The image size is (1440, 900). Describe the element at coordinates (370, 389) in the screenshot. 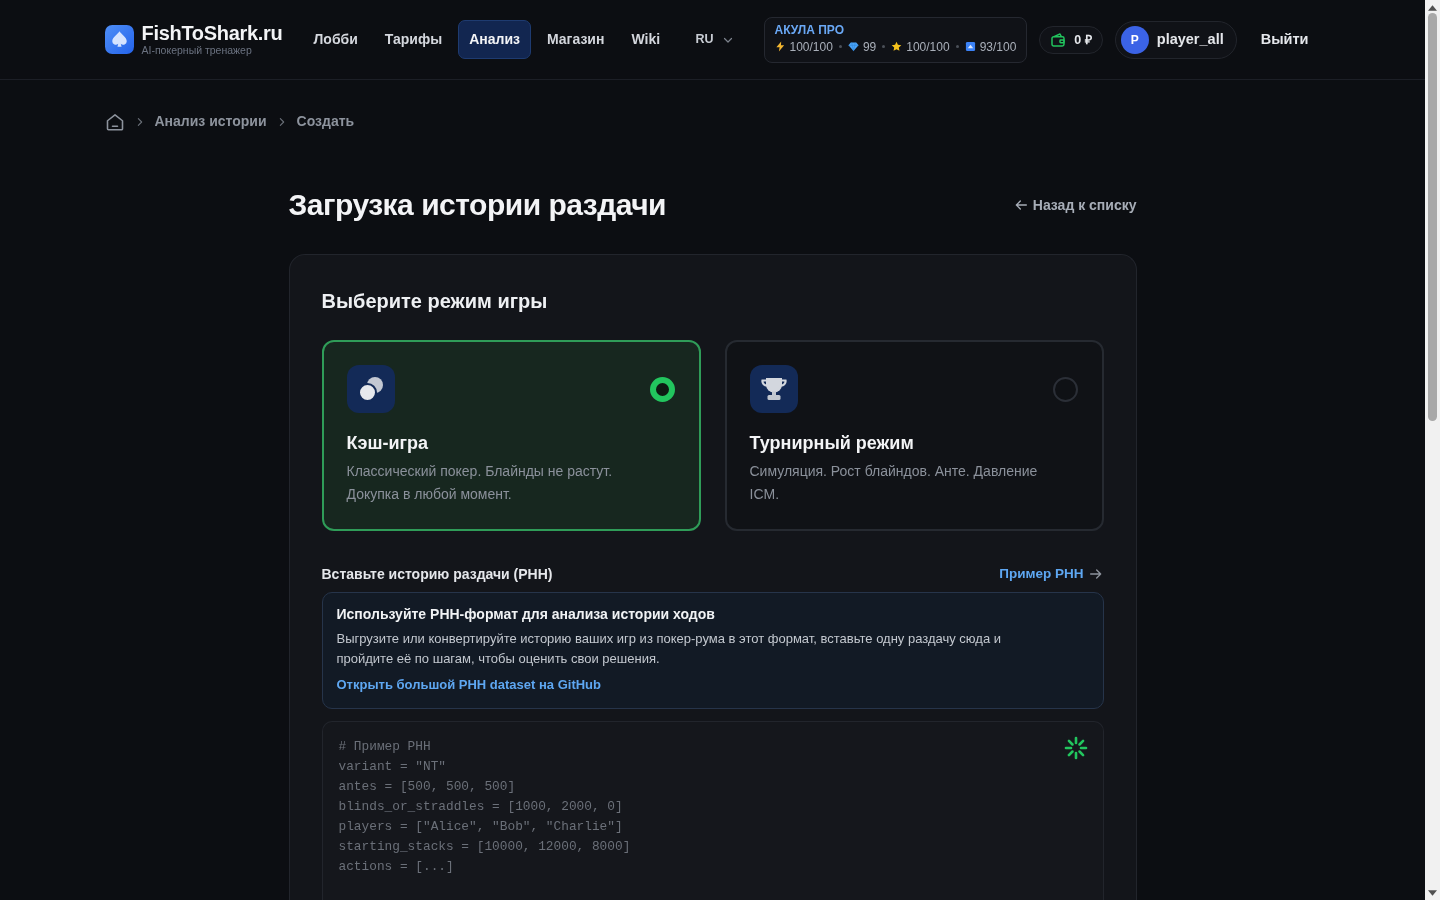

I see `chips-icon` at that location.